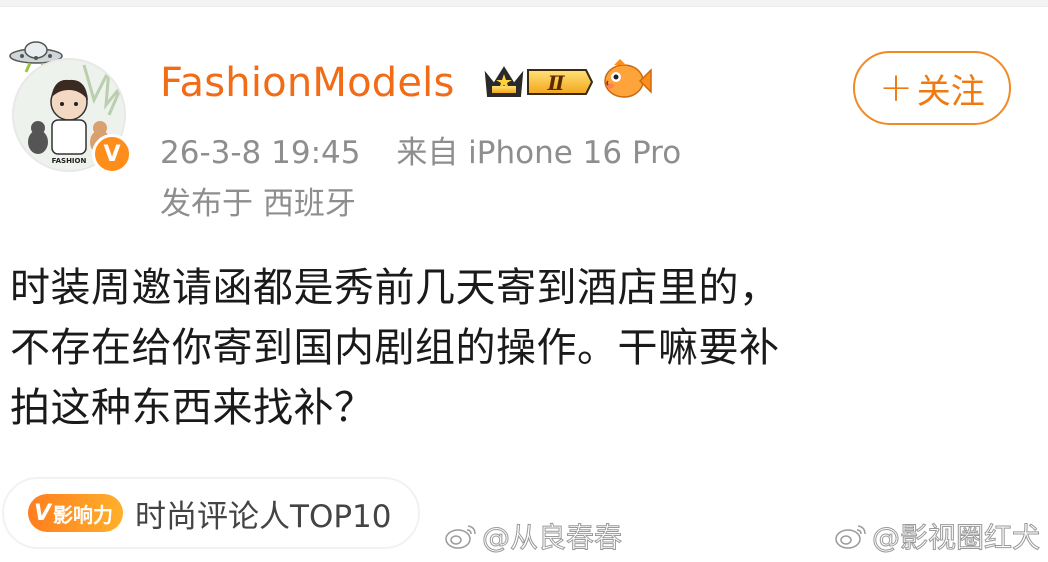 The width and height of the screenshot is (1048, 562). What do you see at coordinates (896, 88) in the screenshot?
I see `plus-icon: +` at bounding box center [896, 88].